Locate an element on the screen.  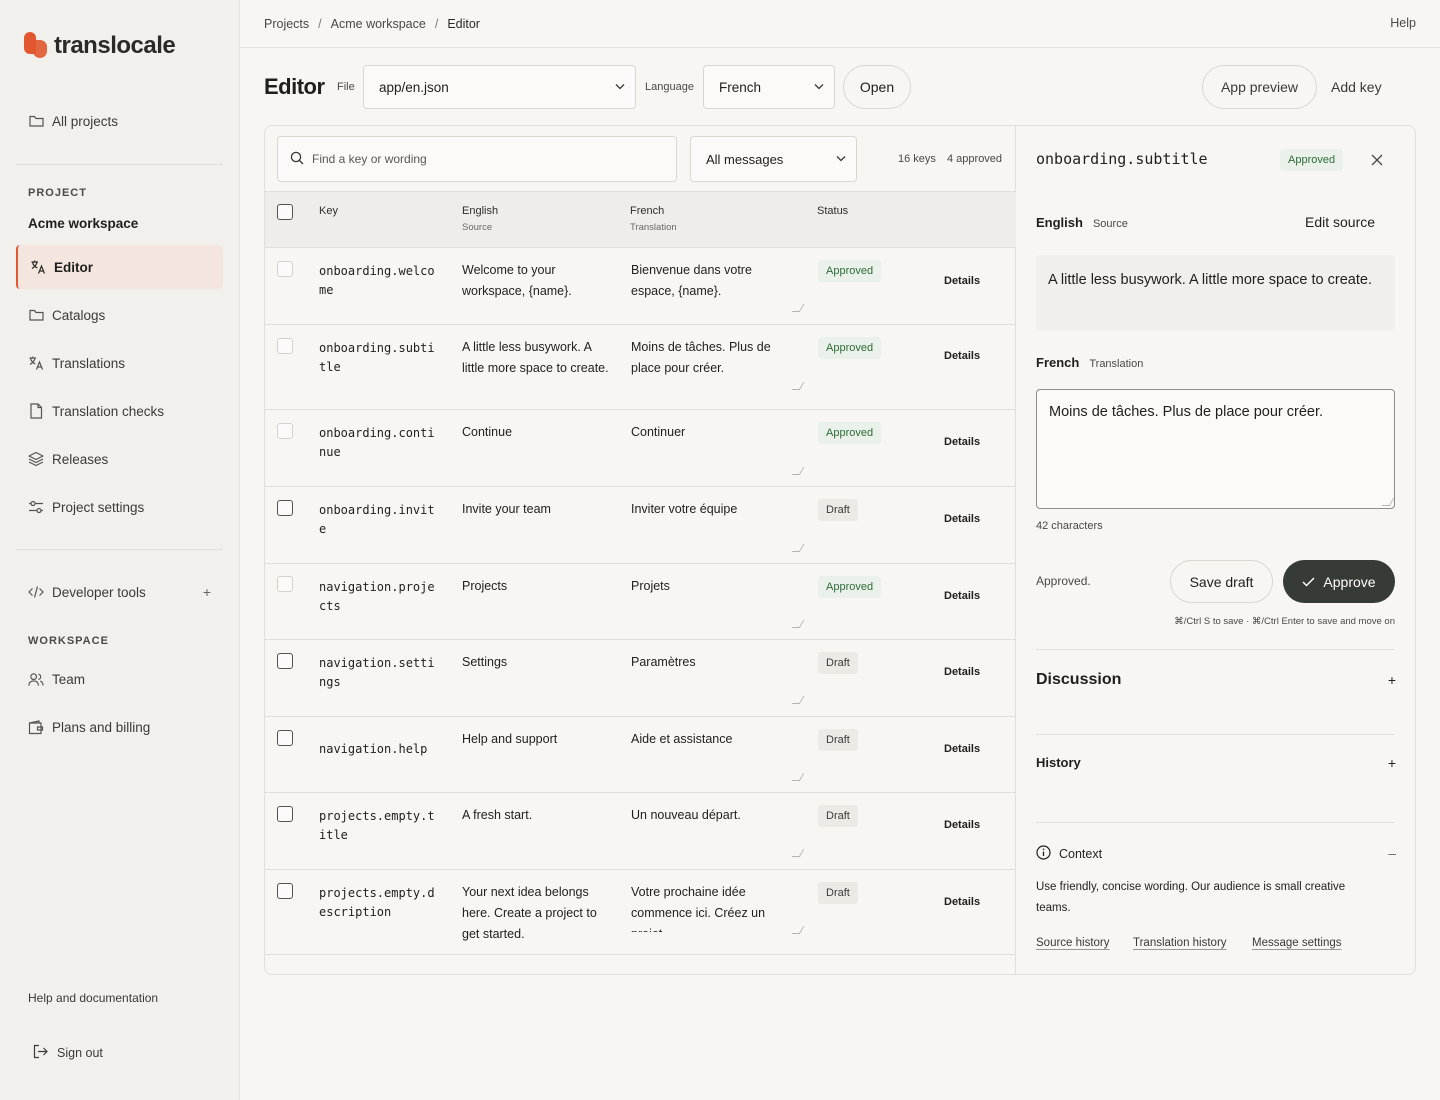
row-french-input: Projets is located at coordinates (711, 598).